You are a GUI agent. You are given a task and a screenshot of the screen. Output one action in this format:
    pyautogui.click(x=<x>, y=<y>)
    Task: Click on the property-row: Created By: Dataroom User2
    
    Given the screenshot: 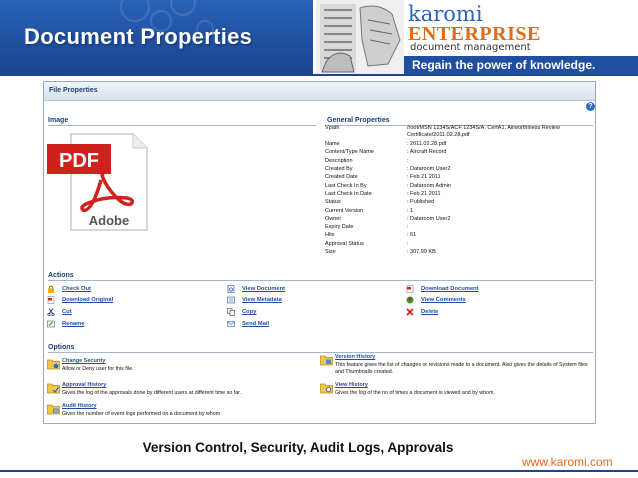 What is the action you would take?
    pyautogui.click(x=388, y=169)
    